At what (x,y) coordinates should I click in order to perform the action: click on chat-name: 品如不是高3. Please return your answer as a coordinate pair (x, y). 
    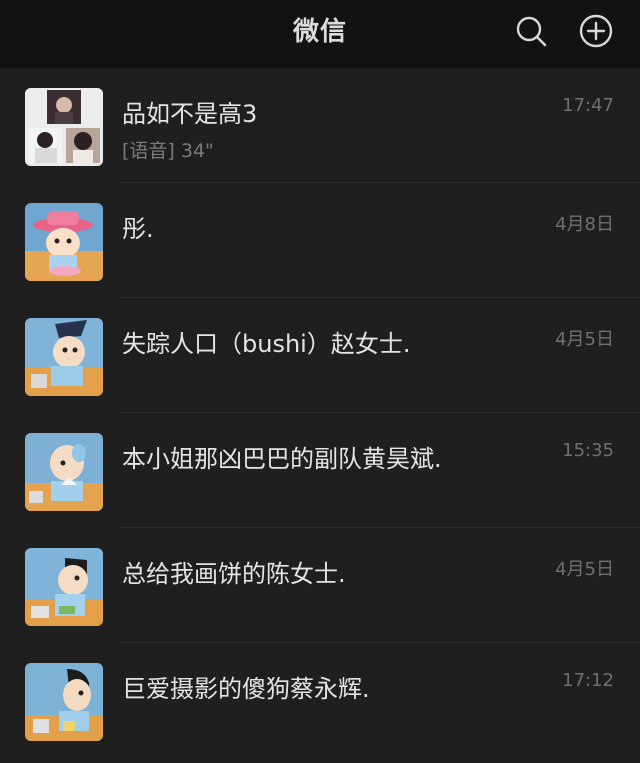
    Looking at the image, I should click on (190, 114).